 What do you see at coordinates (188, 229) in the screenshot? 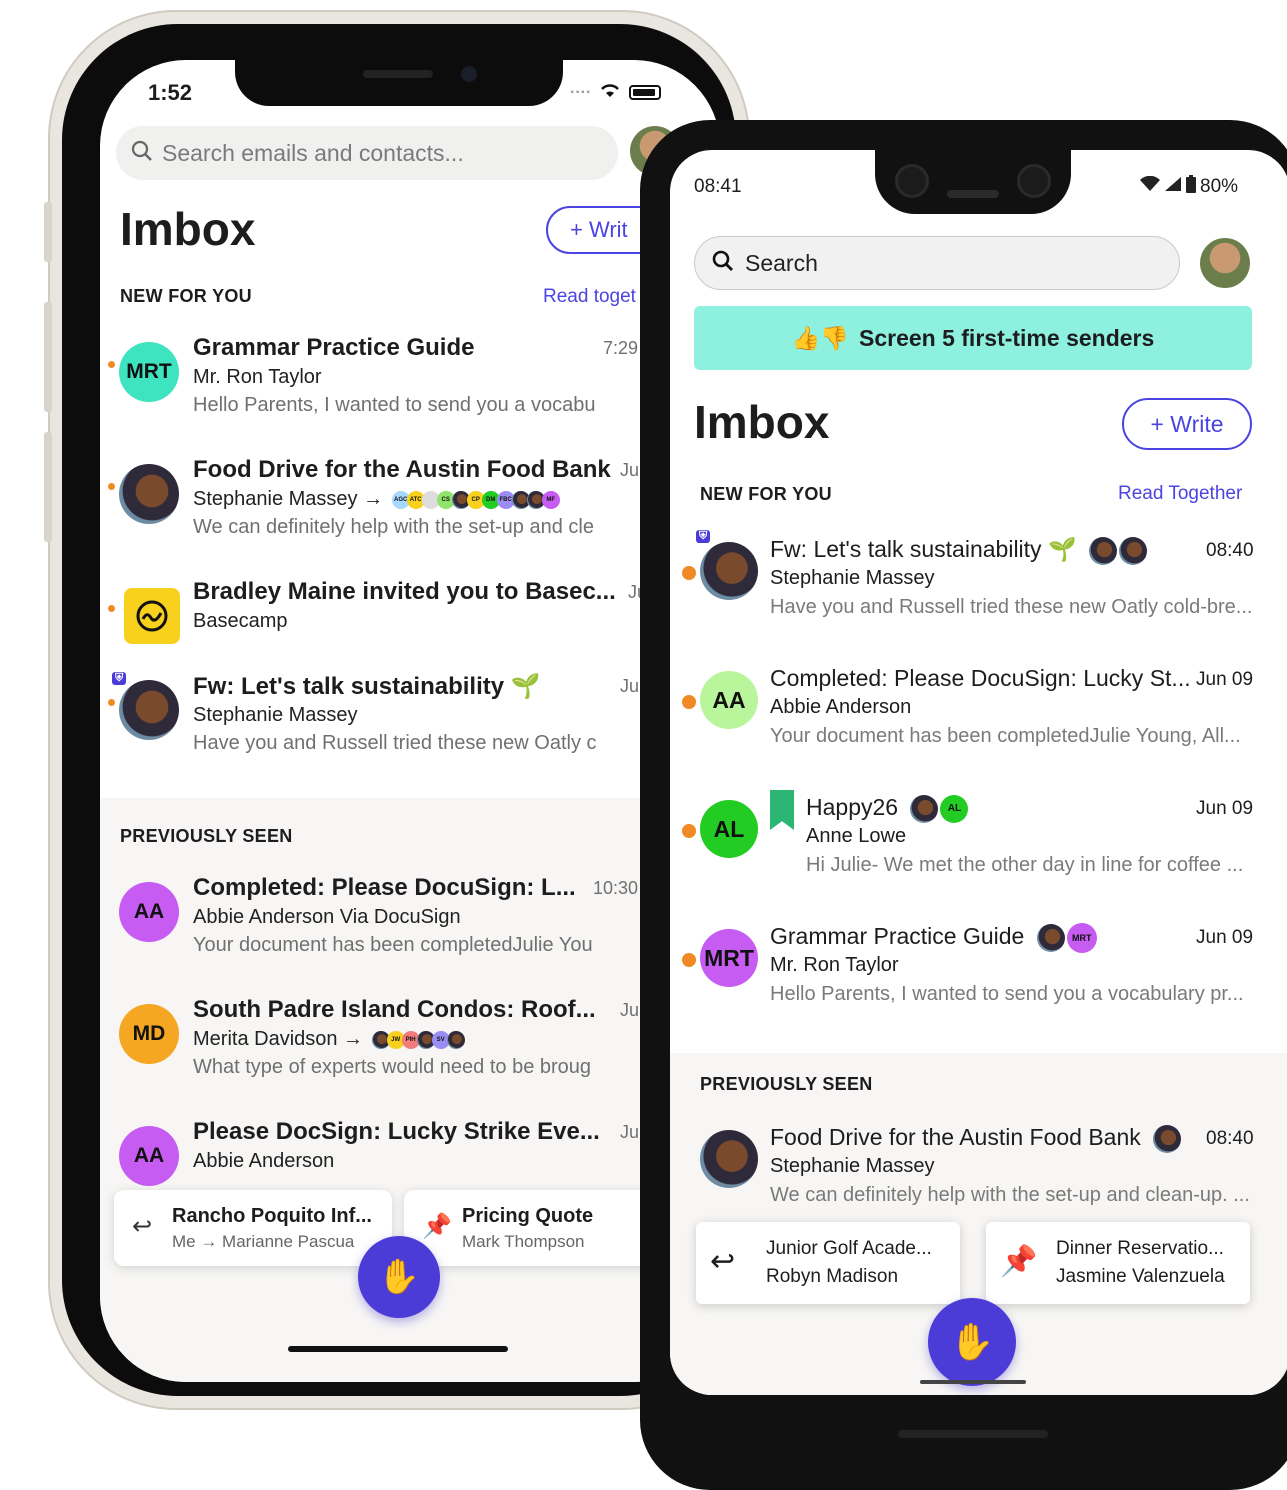
I see `page-title: Imbox` at bounding box center [188, 229].